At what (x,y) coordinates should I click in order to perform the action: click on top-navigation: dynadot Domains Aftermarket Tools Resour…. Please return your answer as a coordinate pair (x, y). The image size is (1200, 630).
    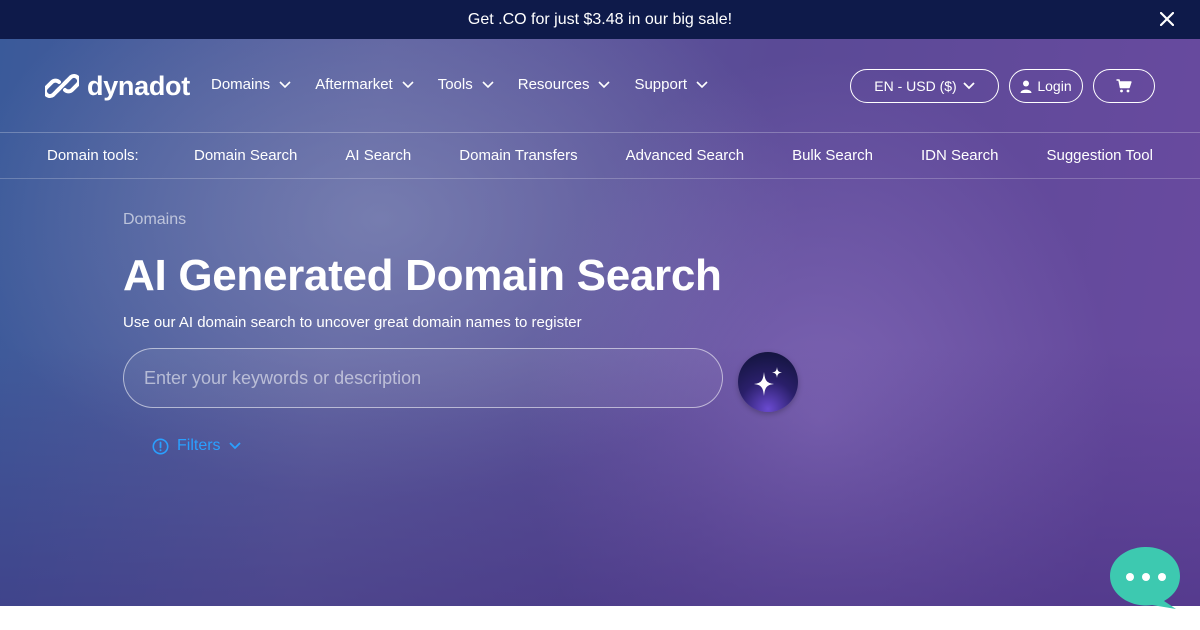
    Looking at the image, I should click on (600, 86).